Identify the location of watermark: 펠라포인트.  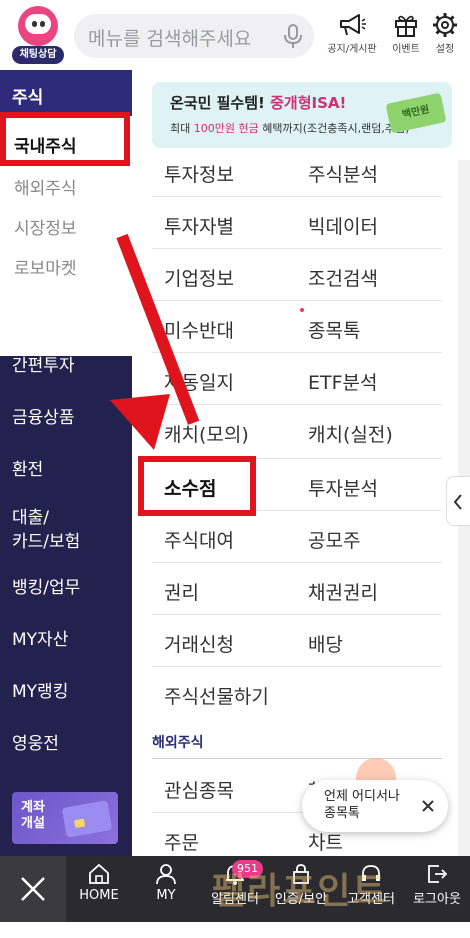
(300, 891).